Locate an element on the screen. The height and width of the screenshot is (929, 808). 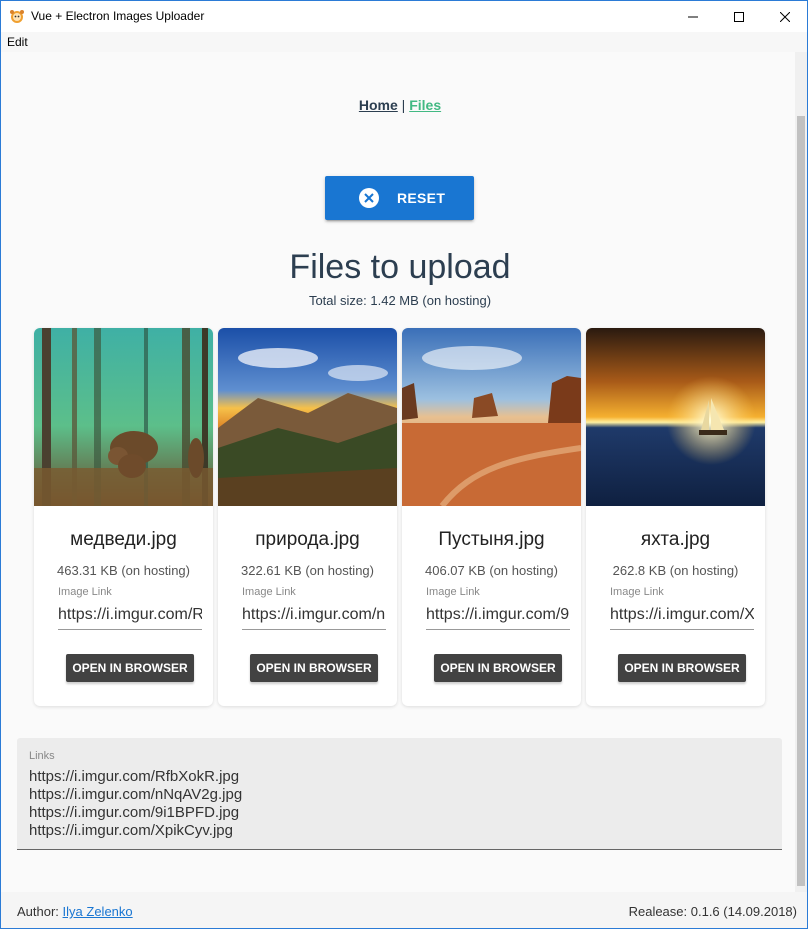
author-info: Author: Ilya Zelenko is located at coordinates (75, 911).